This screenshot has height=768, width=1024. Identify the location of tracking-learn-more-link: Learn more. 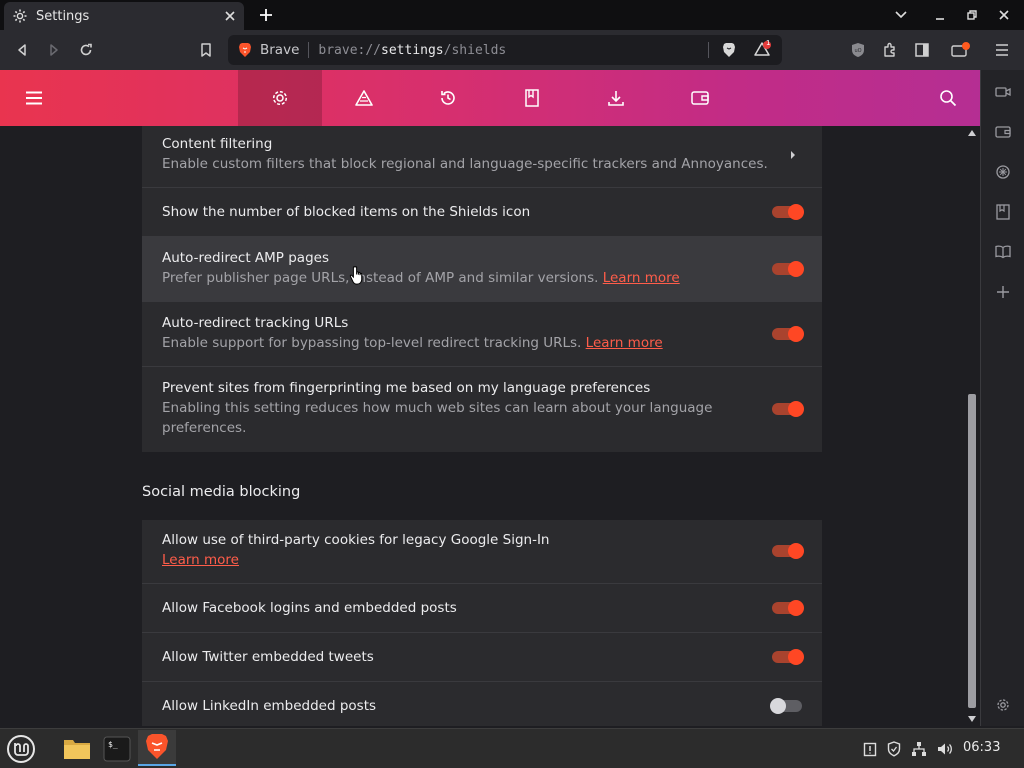
(624, 343).